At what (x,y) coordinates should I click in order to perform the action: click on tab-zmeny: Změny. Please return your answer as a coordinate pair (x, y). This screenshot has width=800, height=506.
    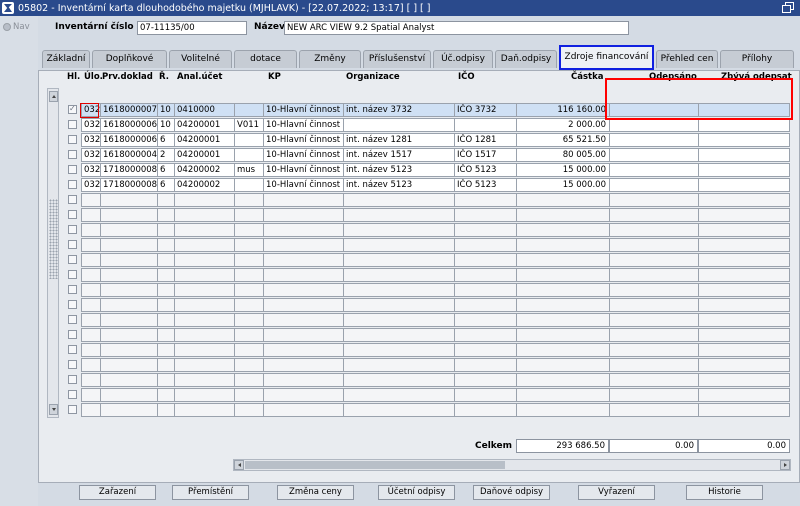
    Looking at the image, I should click on (330, 59).